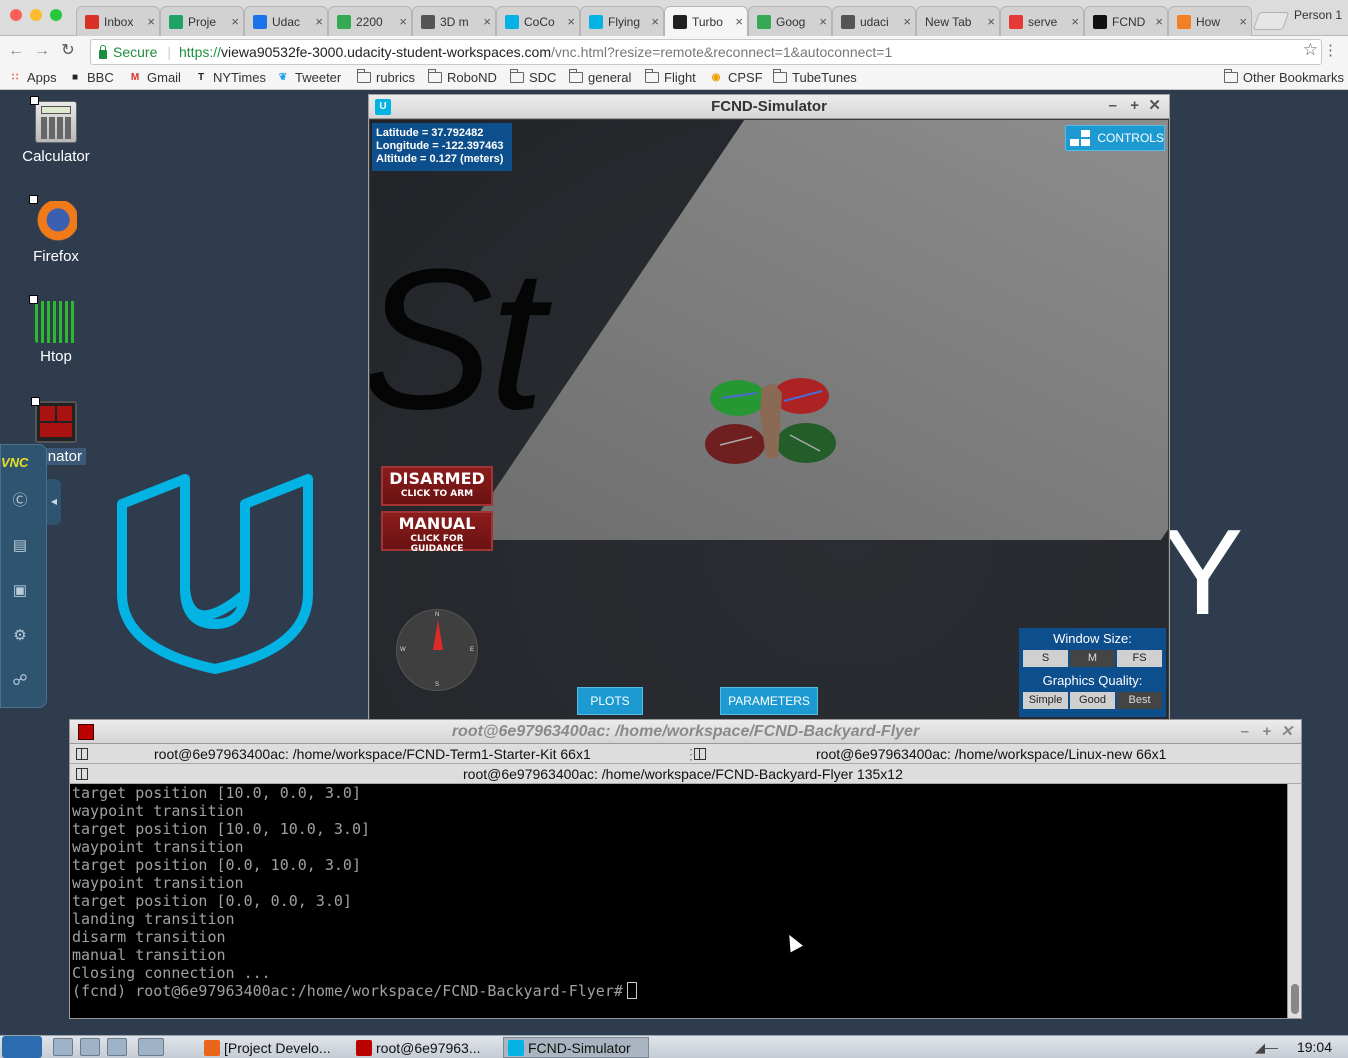 The image size is (1348, 1058). What do you see at coordinates (1042, 21) in the screenshot?
I see `browser-tab: serve ×` at bounding box center [1042, 21].